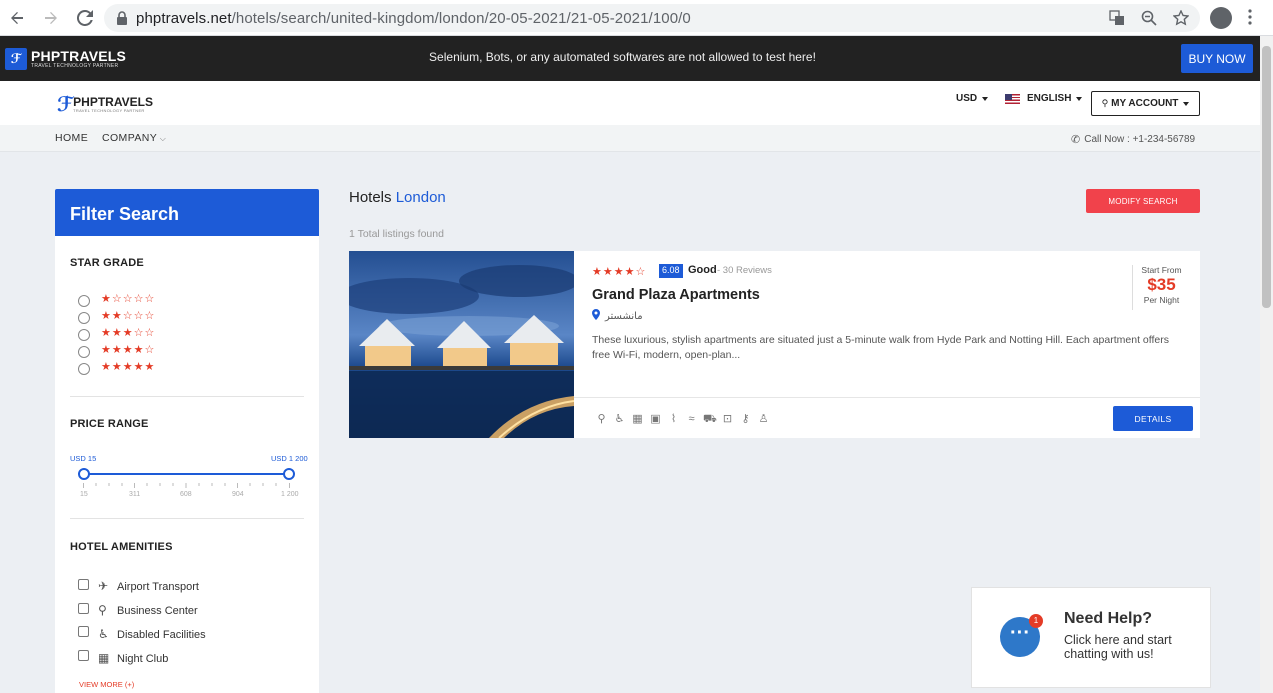 The image size is (1273, 693). Describe the element at coordinates (682, 419) in the screenshot. I see `hotel-amenities-icons: ⚲ ♿ ▦ ▣ ⌇ ≈ ⛟ ⊡ ⚷ ♙` at that location.